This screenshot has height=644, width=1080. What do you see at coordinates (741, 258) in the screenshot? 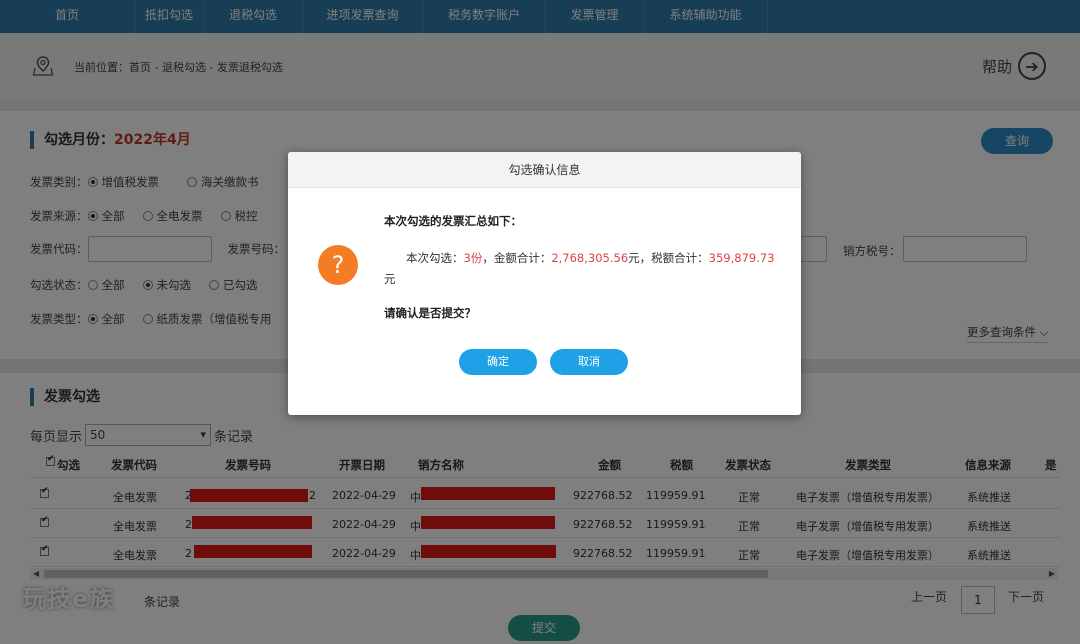
I see `tax-value: 359,879.73` at bounding box center [741, 258].